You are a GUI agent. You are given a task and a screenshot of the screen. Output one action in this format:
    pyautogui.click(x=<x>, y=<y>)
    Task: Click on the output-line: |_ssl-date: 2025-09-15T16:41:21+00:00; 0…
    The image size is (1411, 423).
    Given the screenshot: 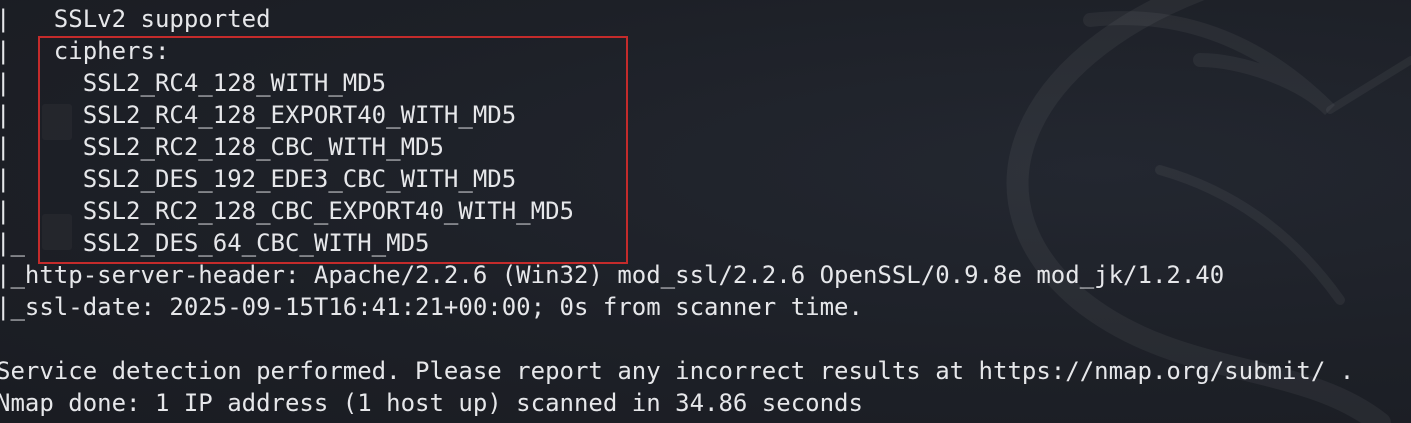 What is the action you would take?
    pyautogui.click(x=431, y=307)
    